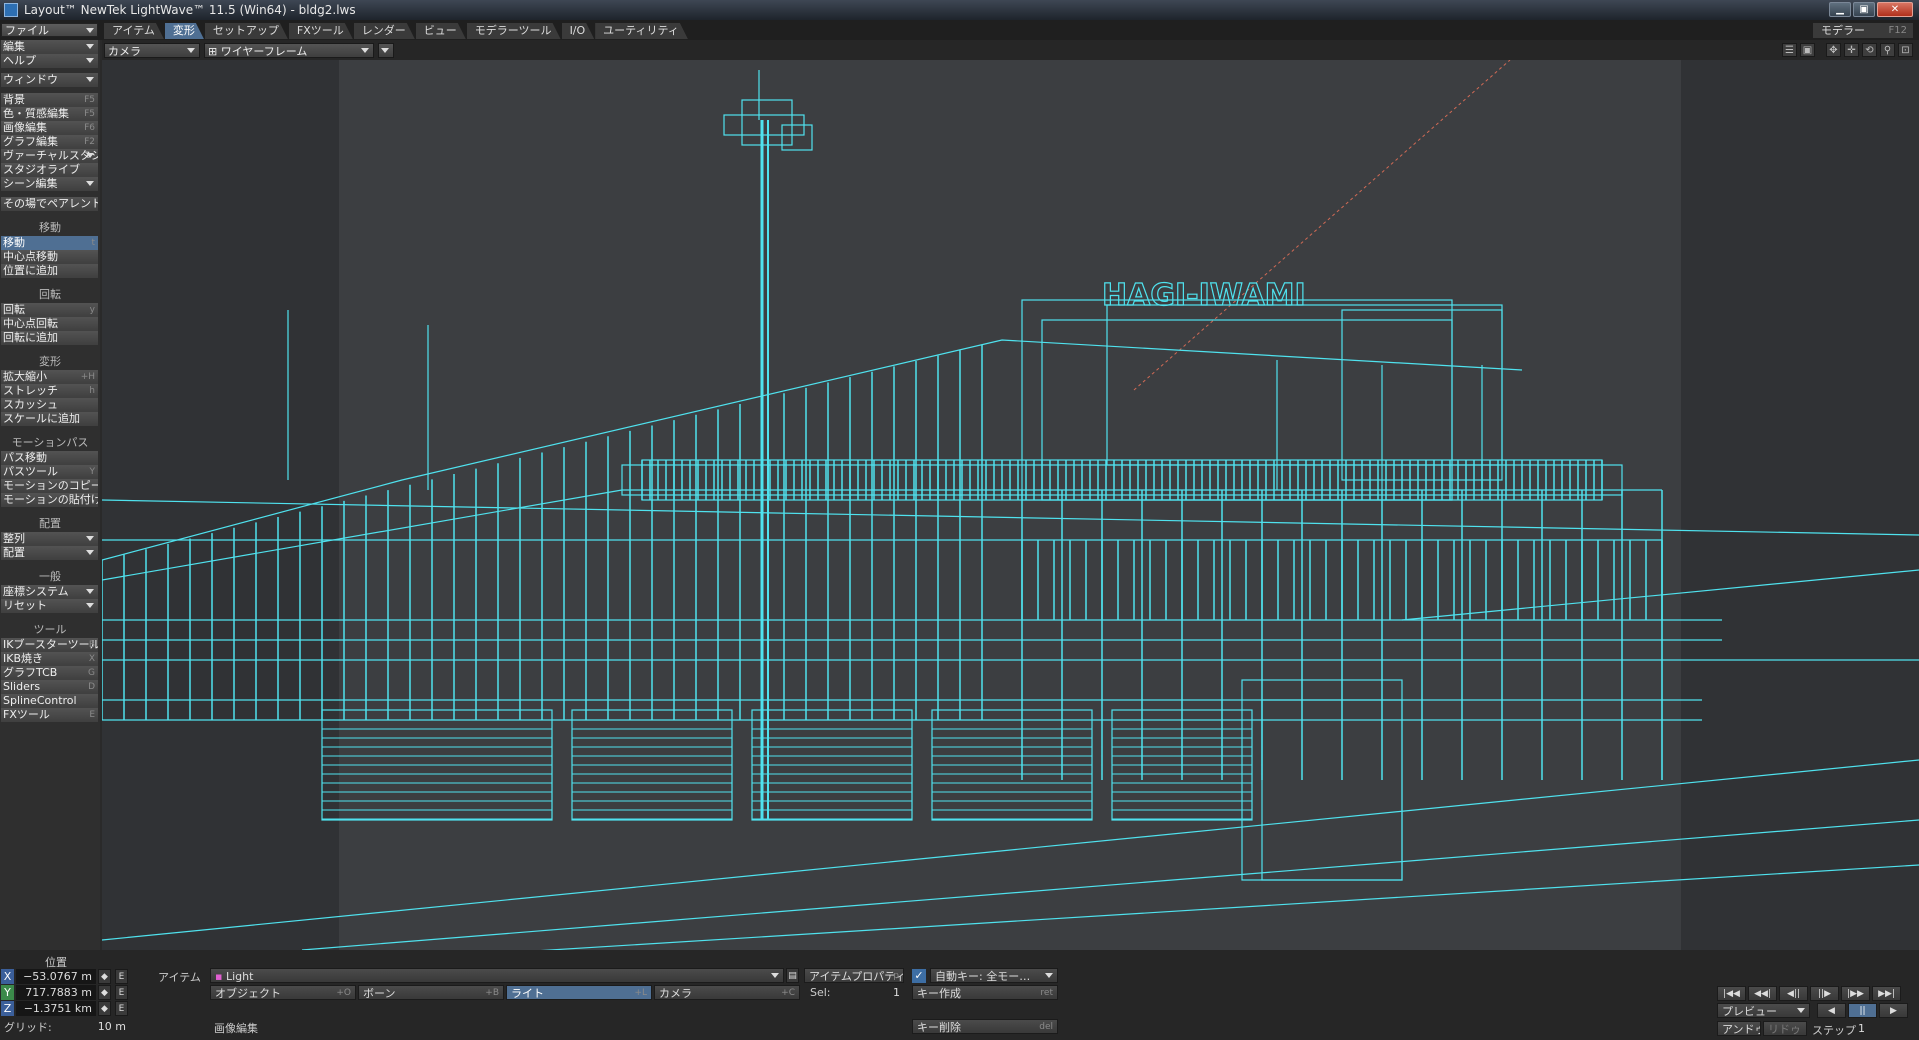 This screenshot has height=1040, width=1919. What do you see at coordinates (49, 458) in the screenshot?
I see `path-move-button: パス移動` at bounding box center [49, 458].